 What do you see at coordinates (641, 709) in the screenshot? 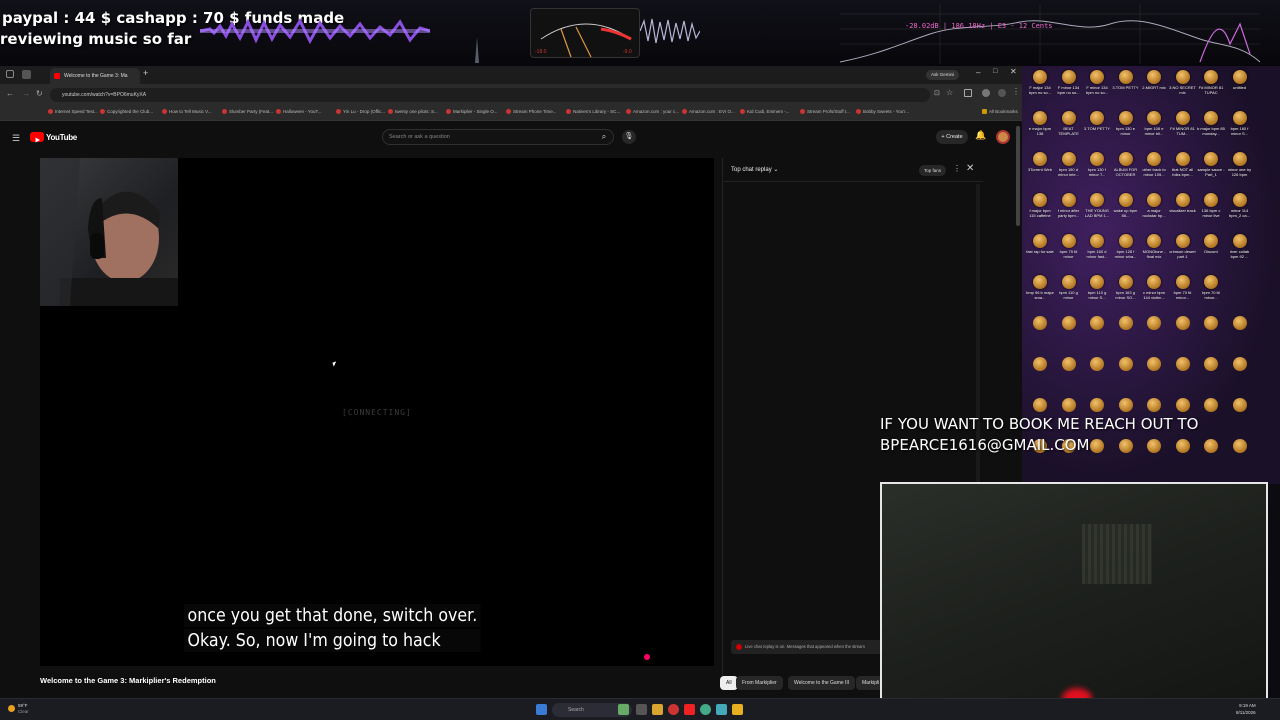
I see `task-view-icon` at bounding box center [641, 709].